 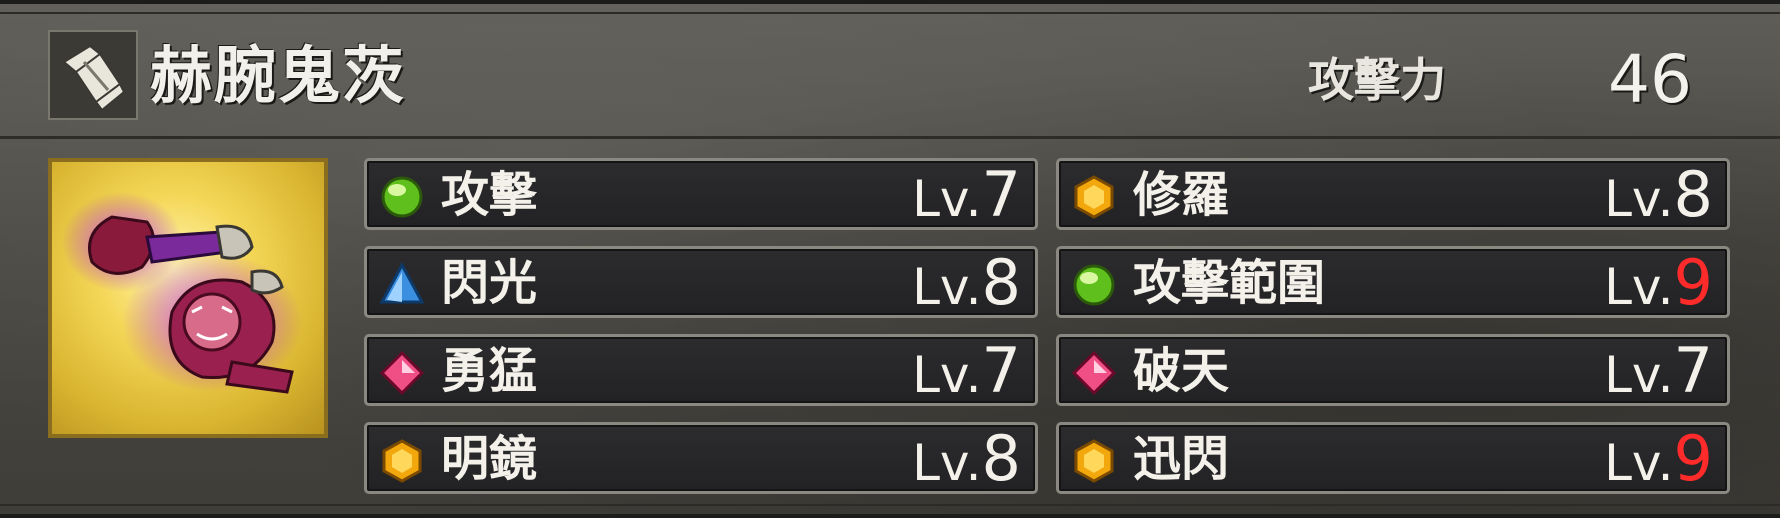 What do you see at coordinates (1181, 195) in the screenshot?
I see `skill-name: 修羅` at bounding box center [1181, 195].